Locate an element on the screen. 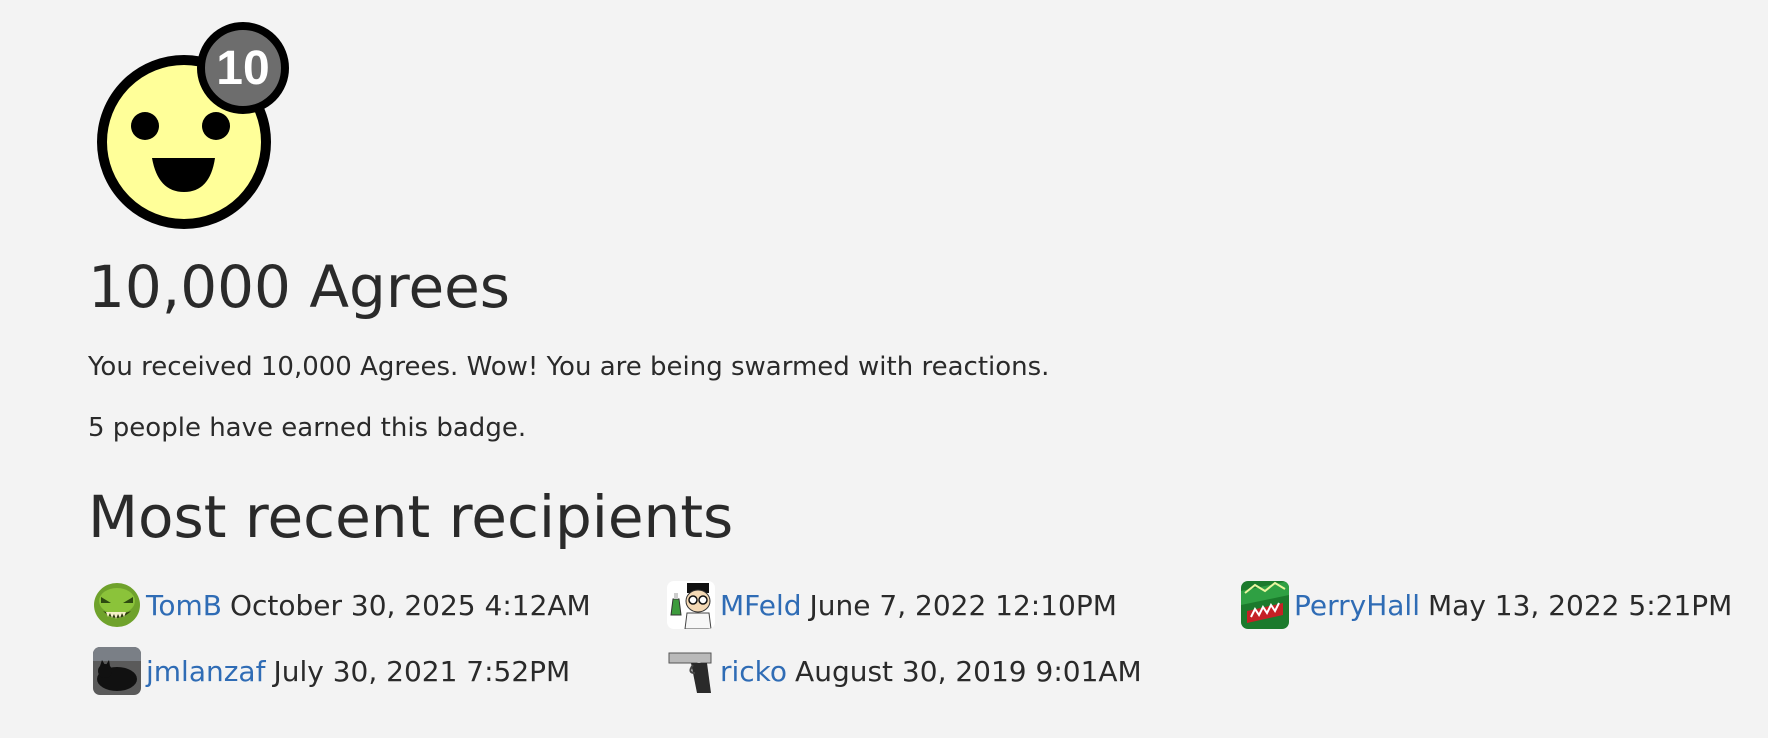 This screenshot has height=738, width=1768. recipient-item: PerryHall May 13, 2022 5:21PM is located at coordinates (1486, 605).